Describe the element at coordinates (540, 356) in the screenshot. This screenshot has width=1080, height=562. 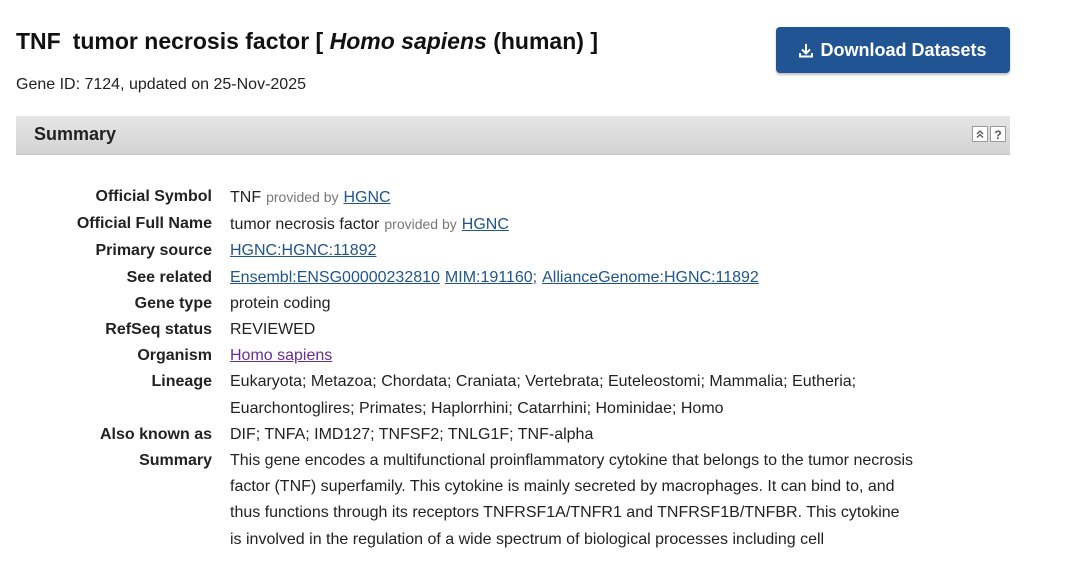
I see `organism-row: Organism Homo sapiens` at that location.